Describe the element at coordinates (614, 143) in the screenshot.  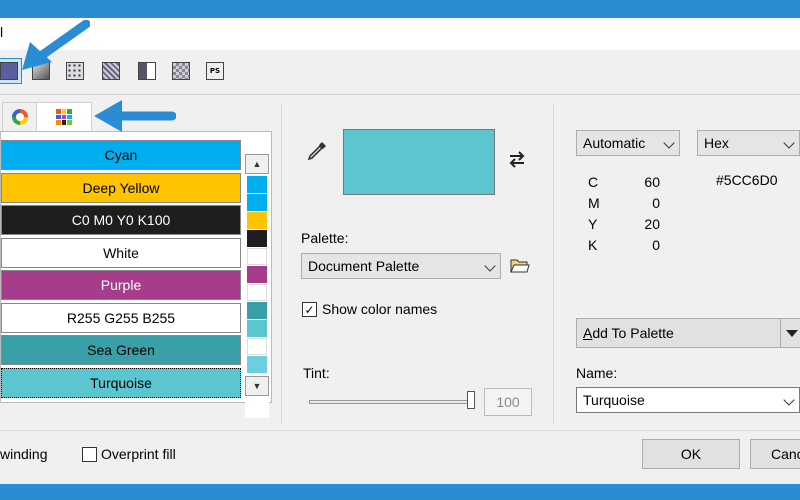
I see `color-model-value: Automatic` at that location.